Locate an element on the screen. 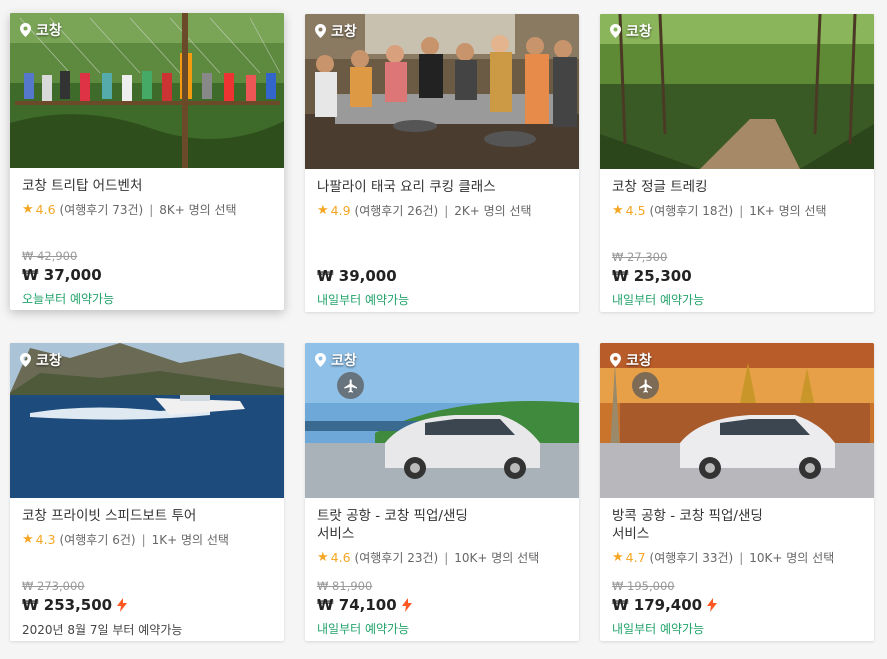 This screenshot has width=887, height=659. card-meta: ★ 4.6 (여행후기 23건) | 10K+ 명의 선택 is located at coordinates (442, 557).